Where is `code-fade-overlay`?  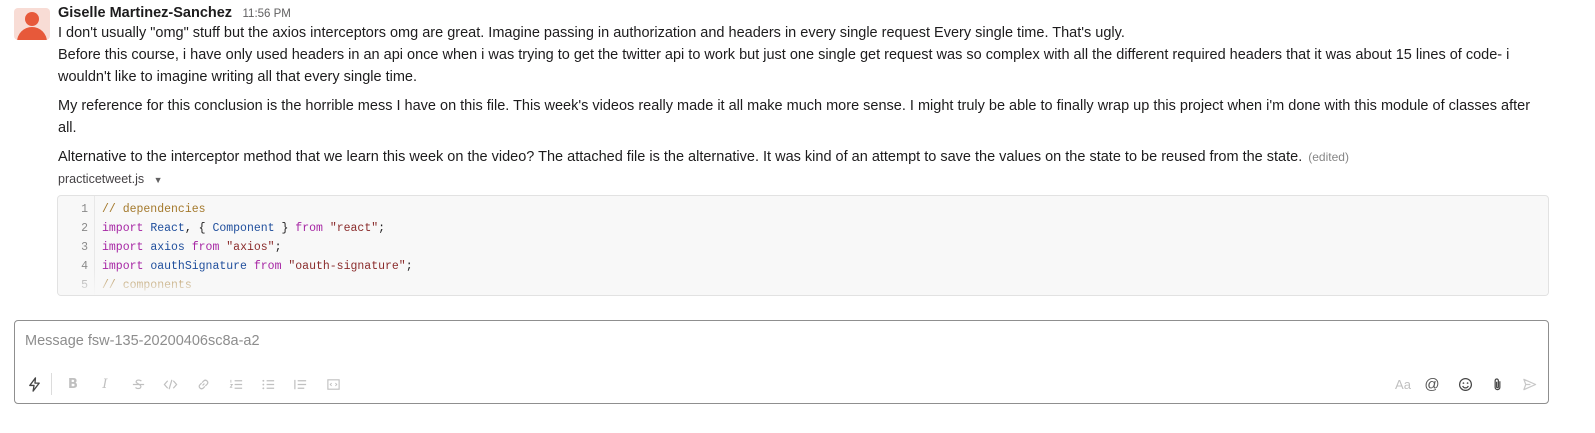
code-fade-overlay is located at coordinates (803, 282).